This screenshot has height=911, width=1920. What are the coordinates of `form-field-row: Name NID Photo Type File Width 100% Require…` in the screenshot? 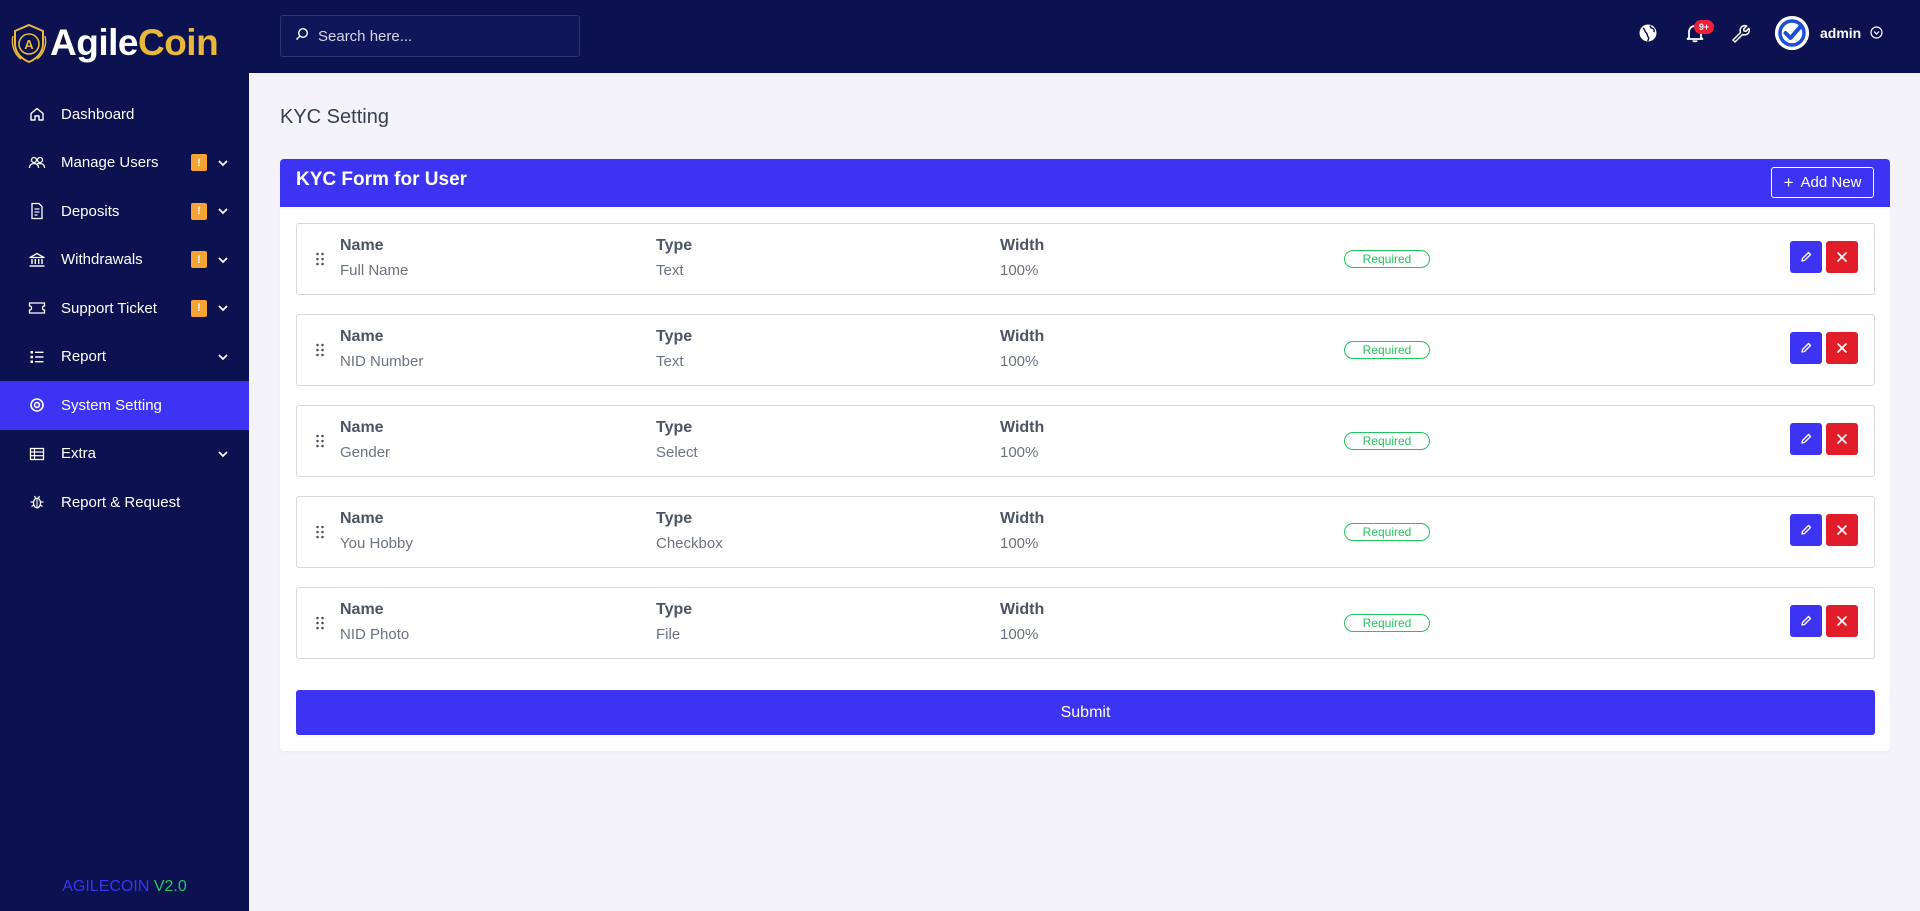 It's located at (1085, 623).